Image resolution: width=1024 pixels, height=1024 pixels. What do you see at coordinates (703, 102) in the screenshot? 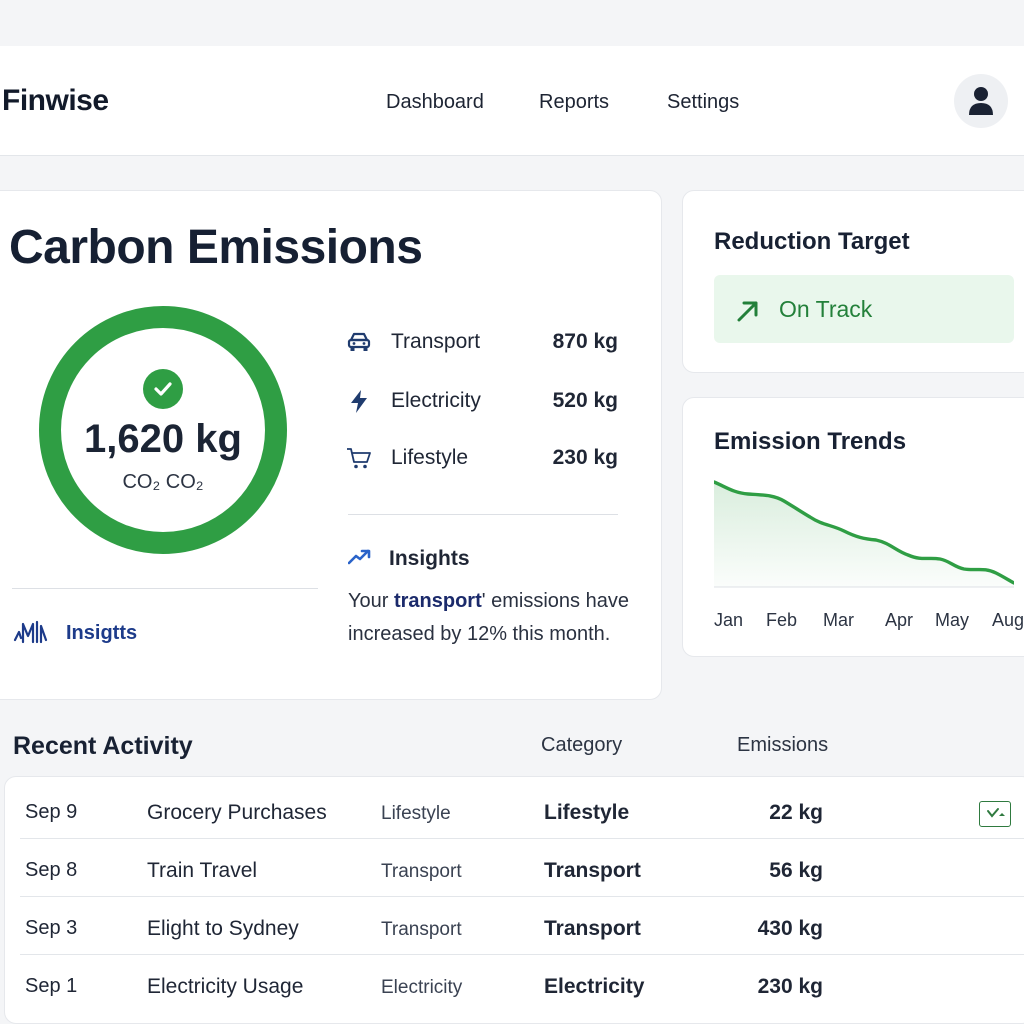
I see `nav-settings: Settings` at bounding box center [703, 102].